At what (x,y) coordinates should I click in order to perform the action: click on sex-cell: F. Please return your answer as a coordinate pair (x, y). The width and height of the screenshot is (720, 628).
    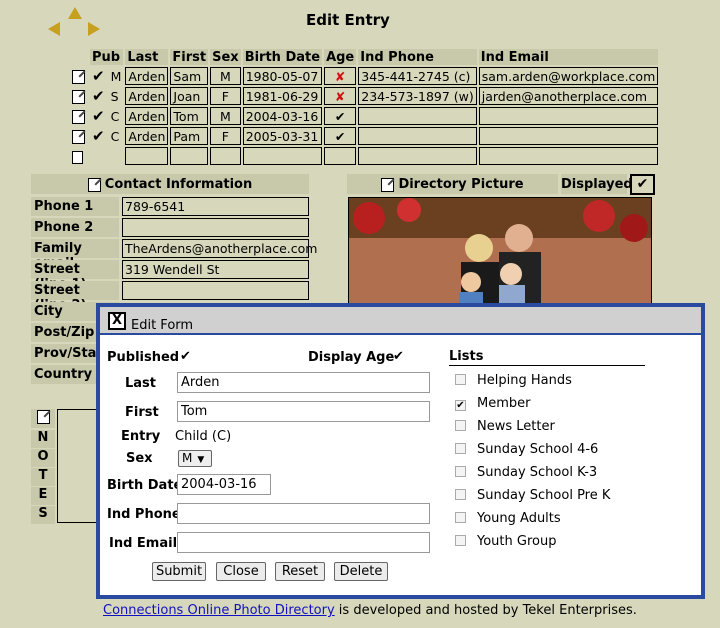
    Looking at the image, I should click on (225, 136).